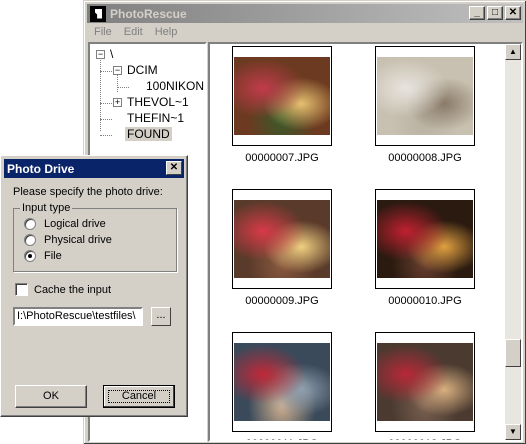 This screenshot has height=444, width=526. Describe the element at coordinates (282, 301) in the screenshot. I see `thumbnail-caption: 00000009.JPG` at that location.